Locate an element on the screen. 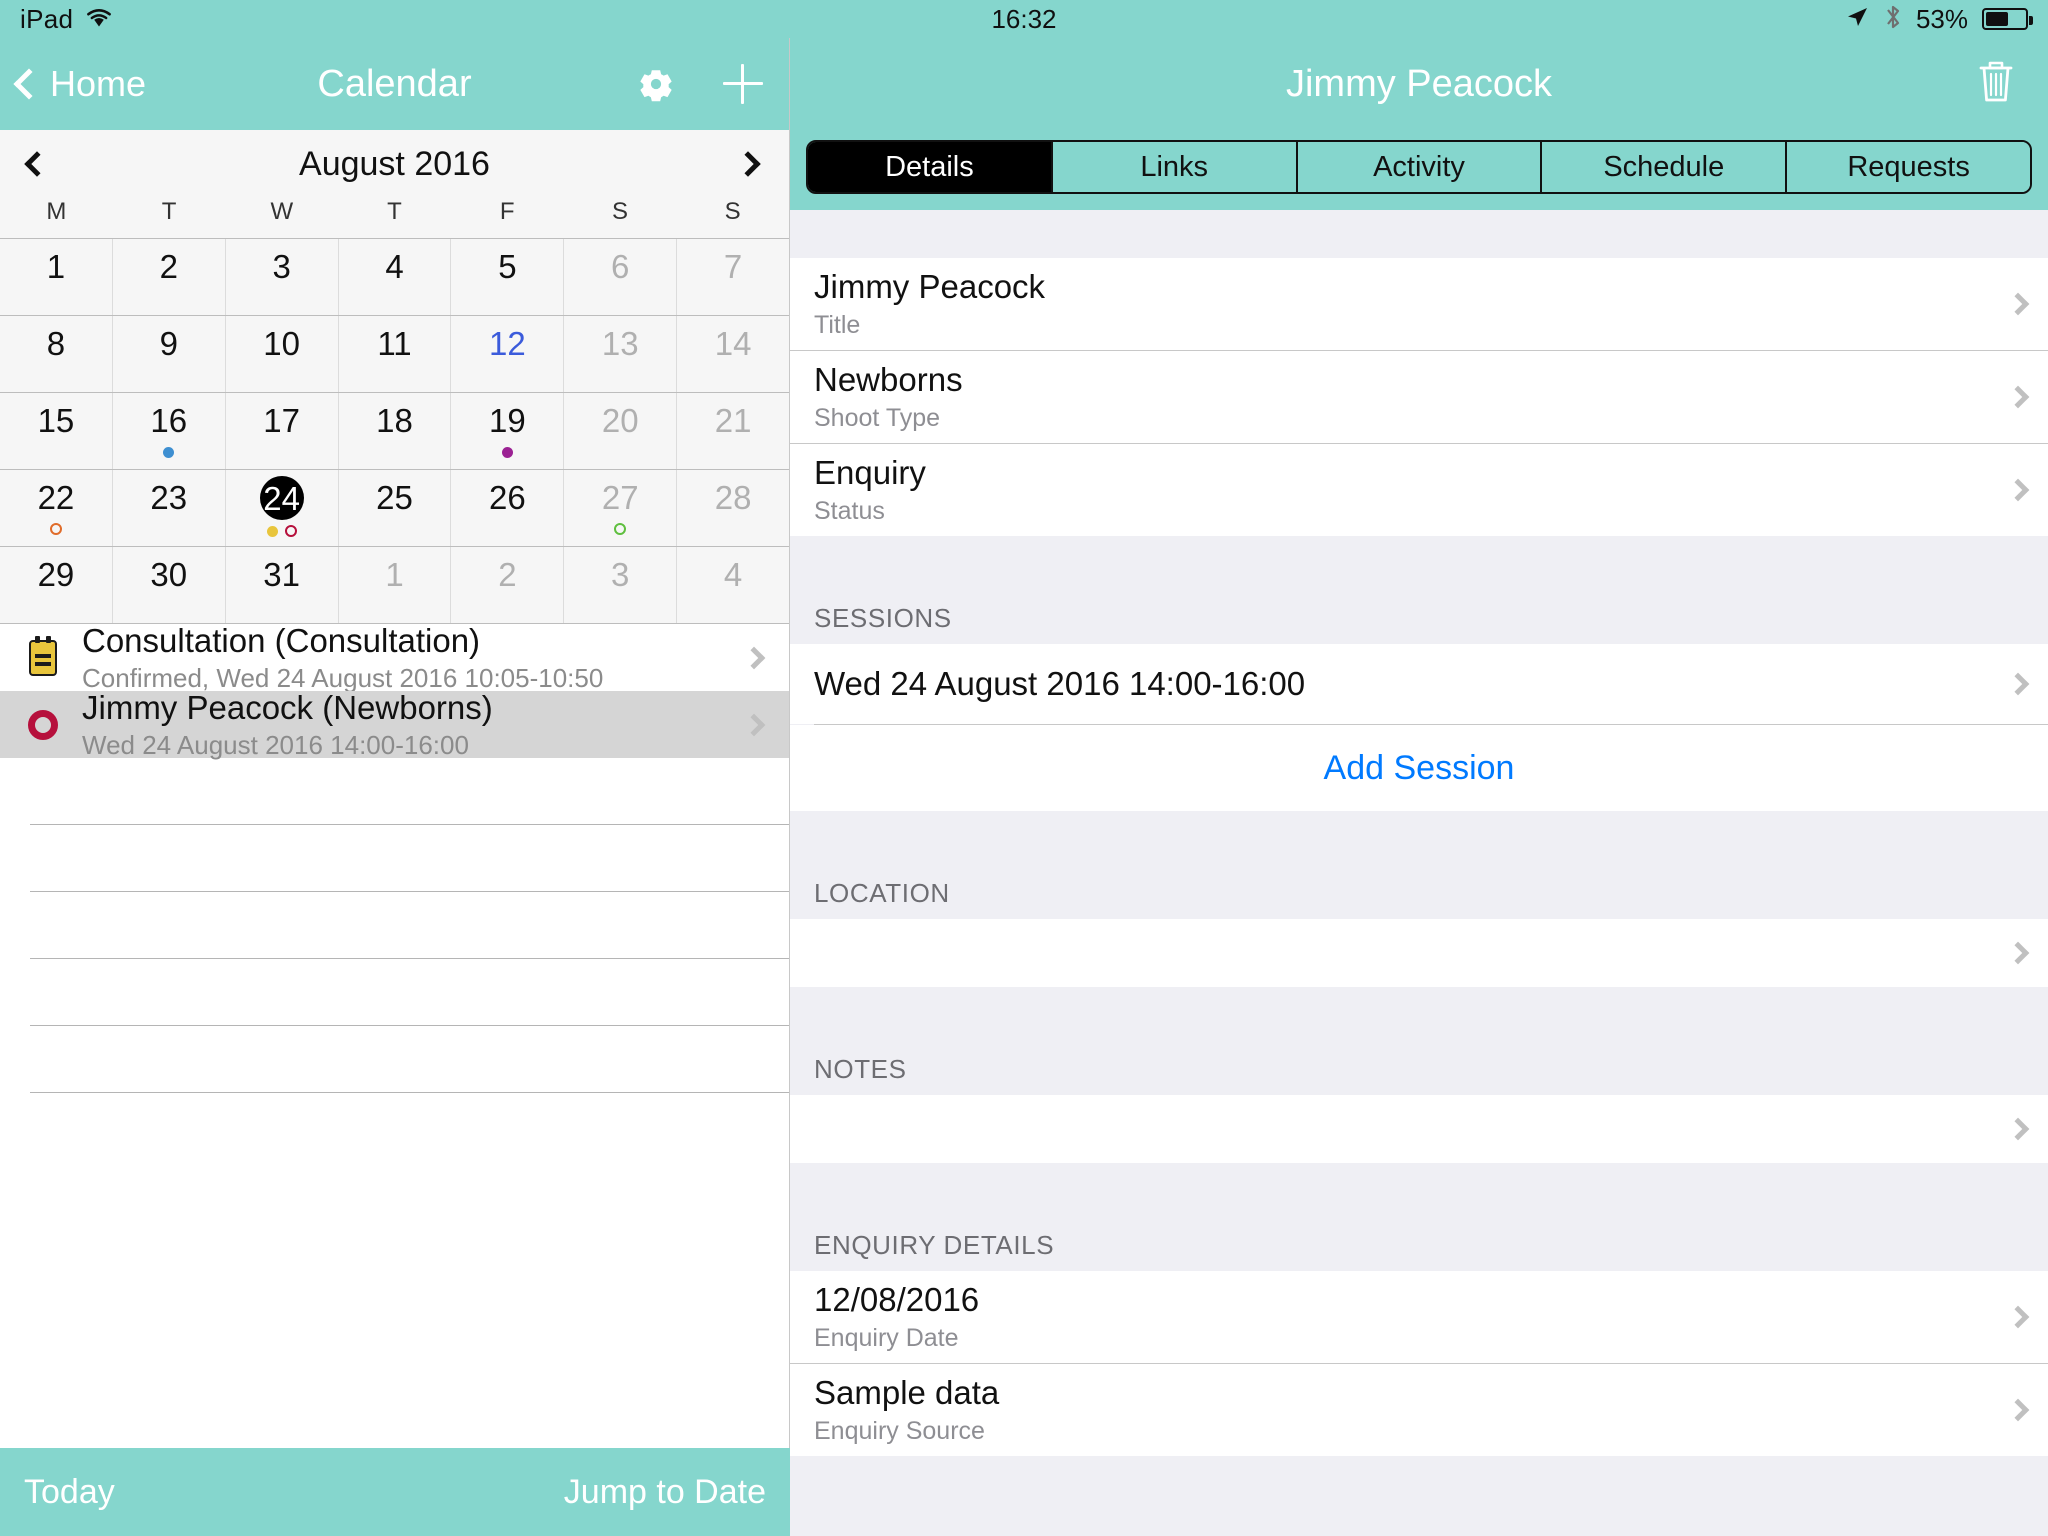 The width and height of the screenshot is (2048, 1536). calendar-day-12: 12 is located at coordinates (508, 354).